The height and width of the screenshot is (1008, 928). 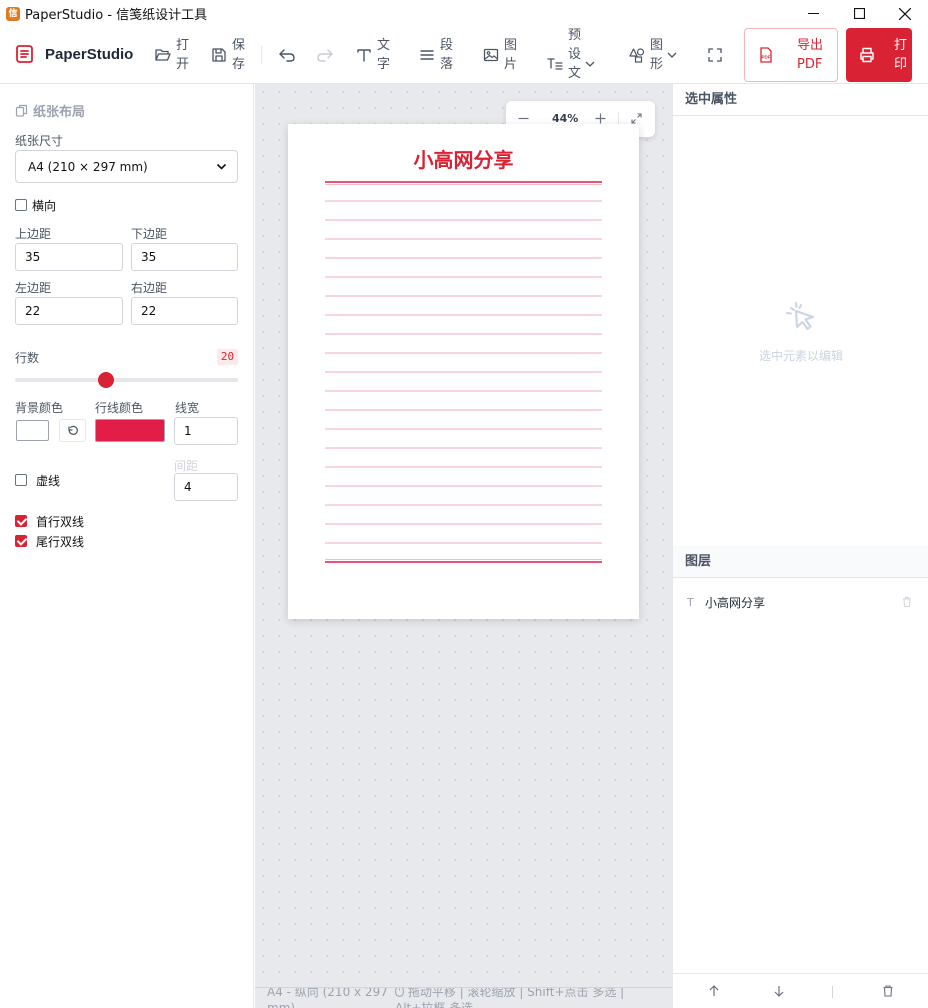 I want to click on mouse-icon, so click(x=399, y=992).